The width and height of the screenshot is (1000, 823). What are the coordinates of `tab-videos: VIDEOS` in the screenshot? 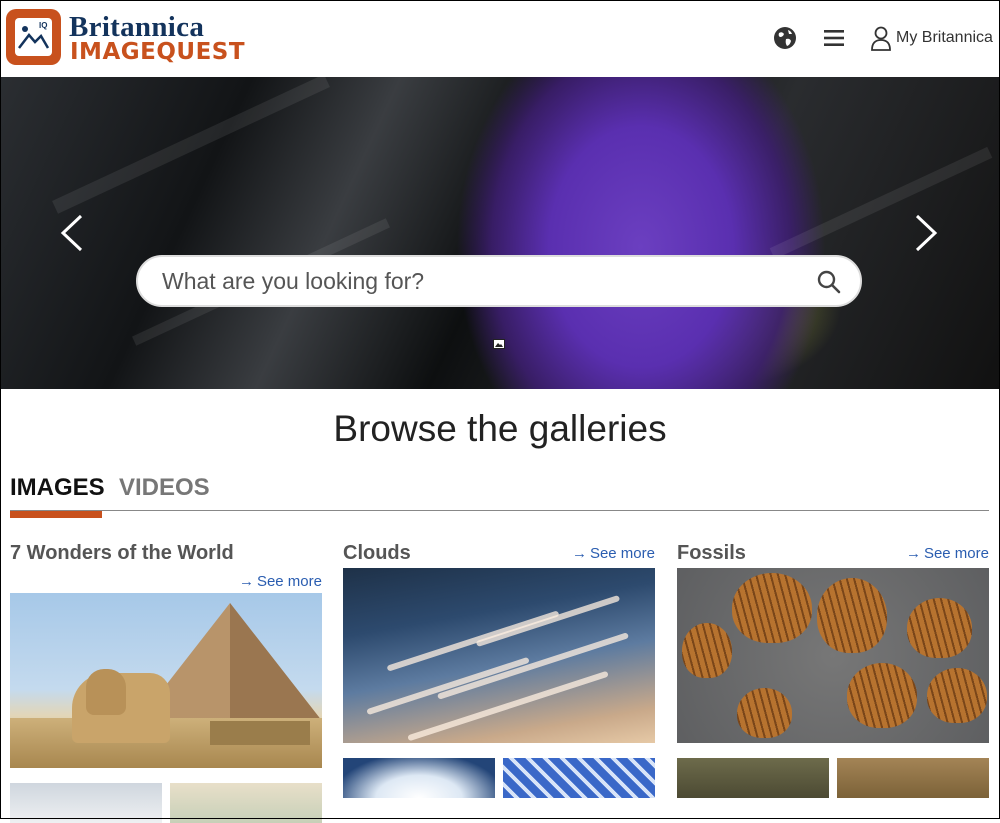 It's located at (164, 488).